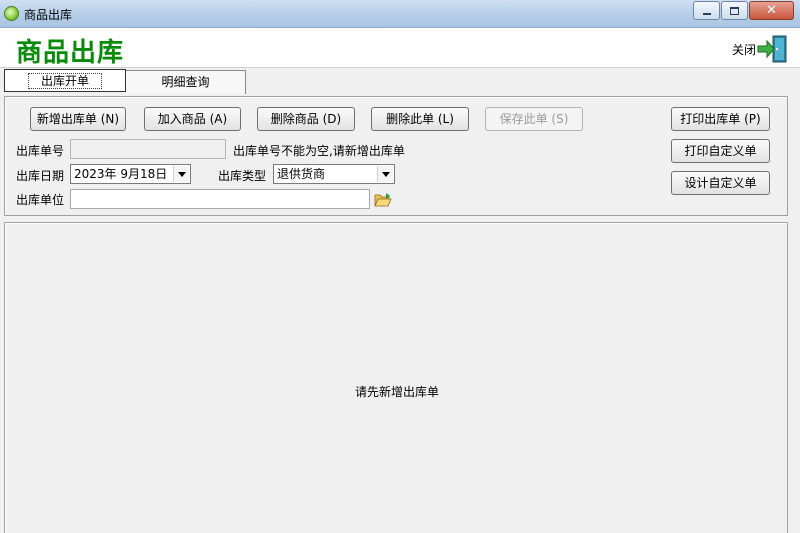 This screenshot has height=533, width=800. I want to click on tab-label: 明细查询, so click(185, 82).